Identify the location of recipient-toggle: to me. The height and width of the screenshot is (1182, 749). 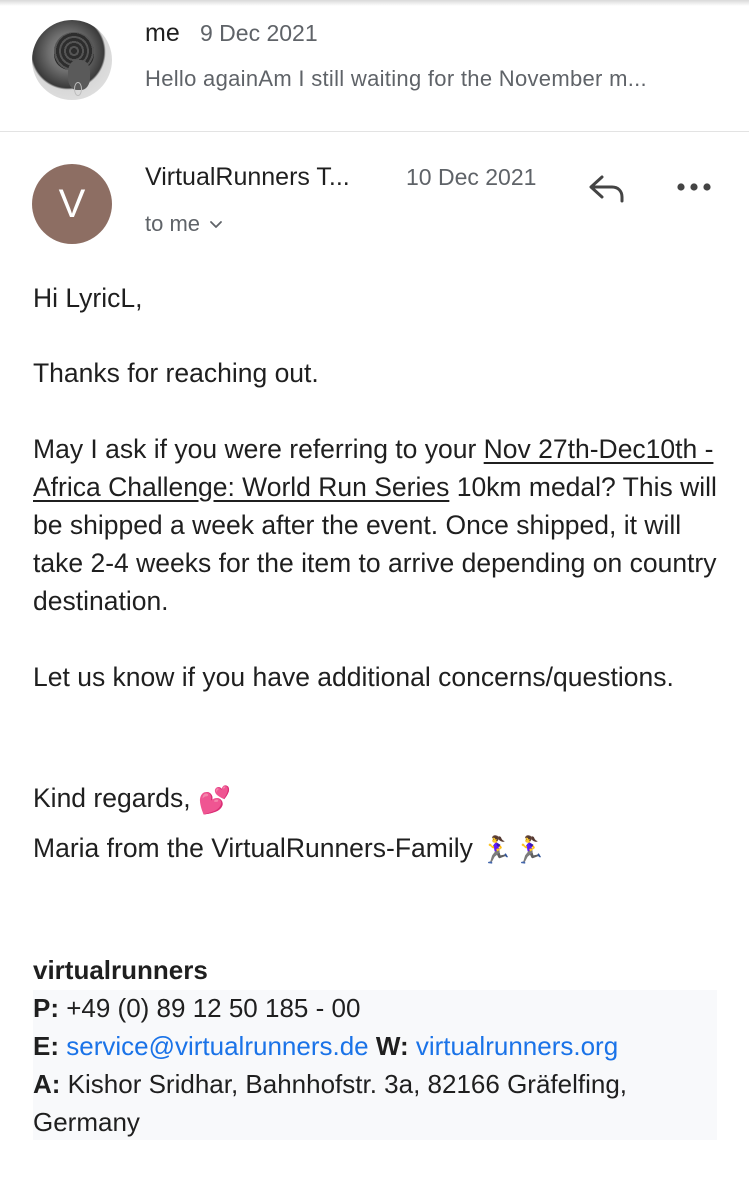
(184, 224).